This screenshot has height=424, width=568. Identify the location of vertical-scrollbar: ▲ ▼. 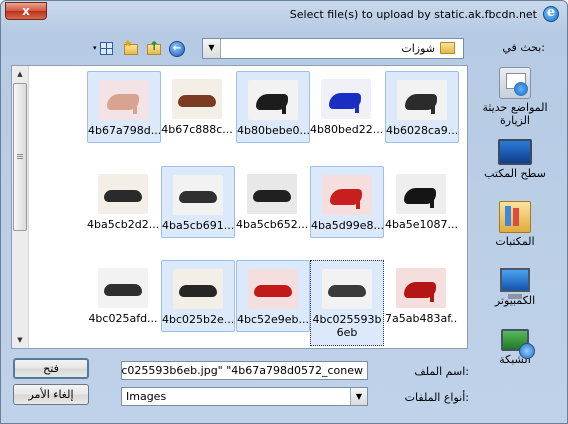
(20, 207).